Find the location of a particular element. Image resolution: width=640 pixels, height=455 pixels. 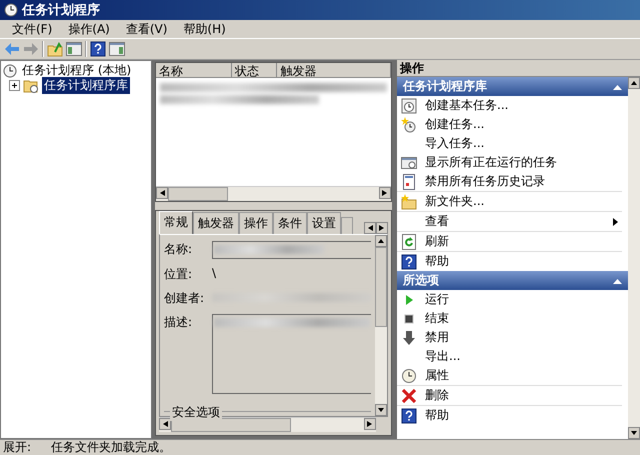

location-value: \ is located at coordinates (214, 273).